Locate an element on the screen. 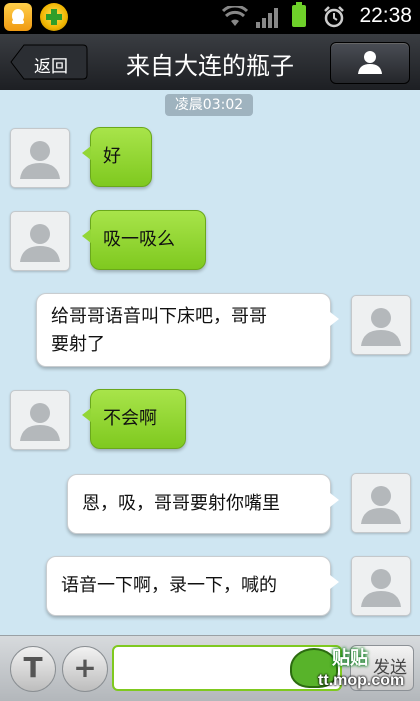 The width and height of the screenshot is (420, 701). person-icon is located at coordinates (370, 62).